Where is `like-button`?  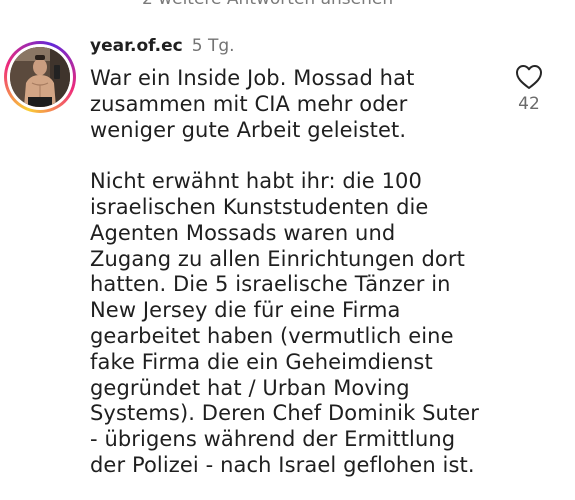 like-button is located at coordinates (529, 77).